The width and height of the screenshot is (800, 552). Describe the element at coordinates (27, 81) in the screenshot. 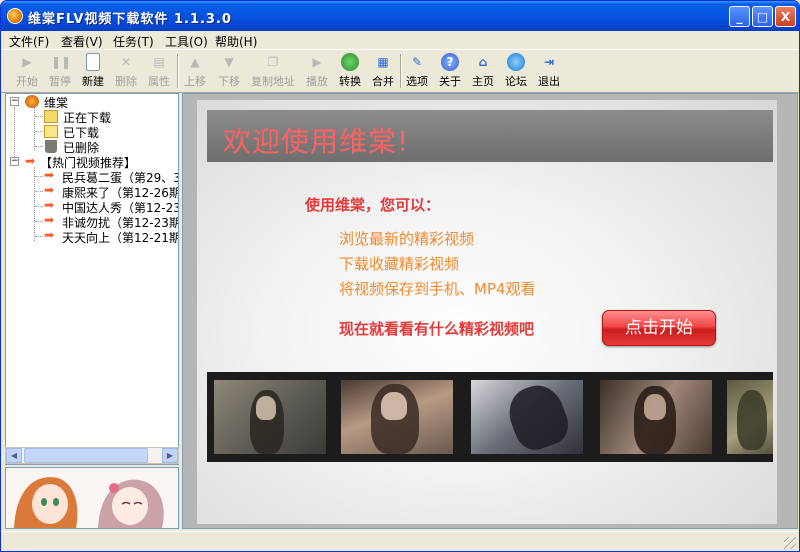

I see `start-tool-label: 开始` at that location.